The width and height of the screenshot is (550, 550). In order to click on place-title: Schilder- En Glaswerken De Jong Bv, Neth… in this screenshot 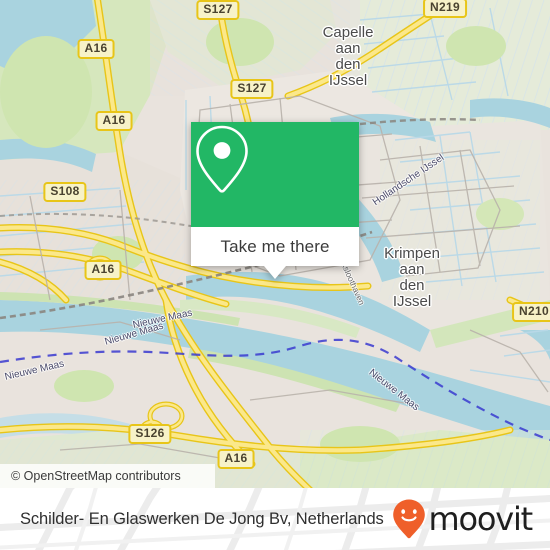, I will do `click(202, 518)`.